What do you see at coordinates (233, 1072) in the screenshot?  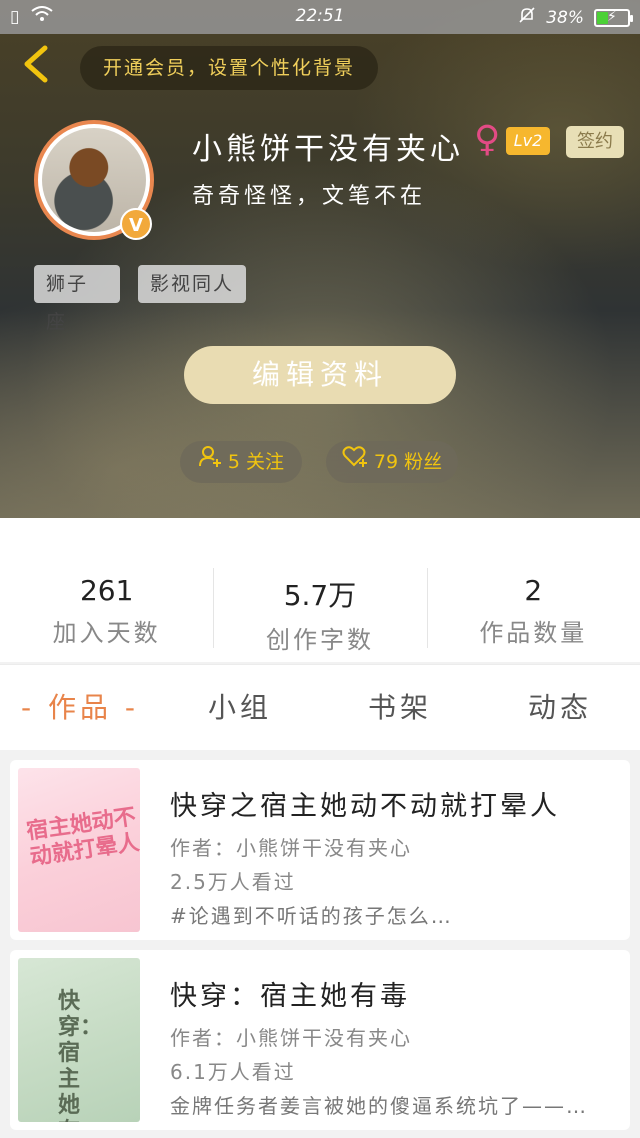 I see `work-views: 6.1万人看过` at bounding box center [233, 1072].